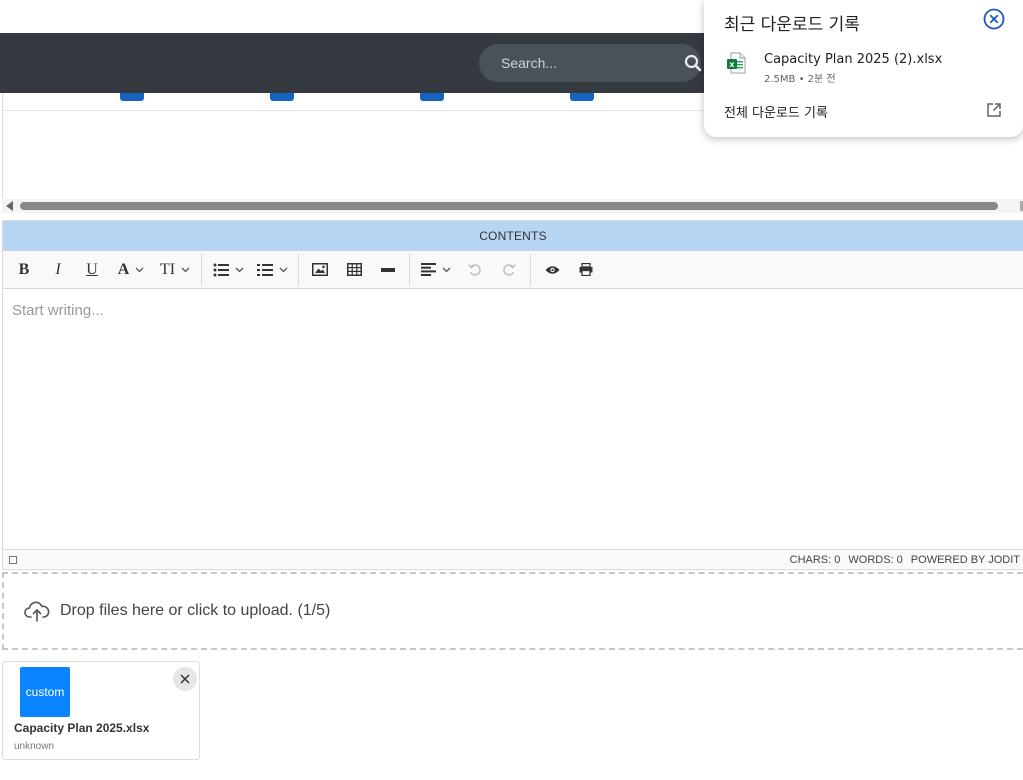 This screenshot has height=780, width=1023. Describe the element at coordinates (513, 236) in the screenshot. I see `editor-header: CONTENTS` at that location.